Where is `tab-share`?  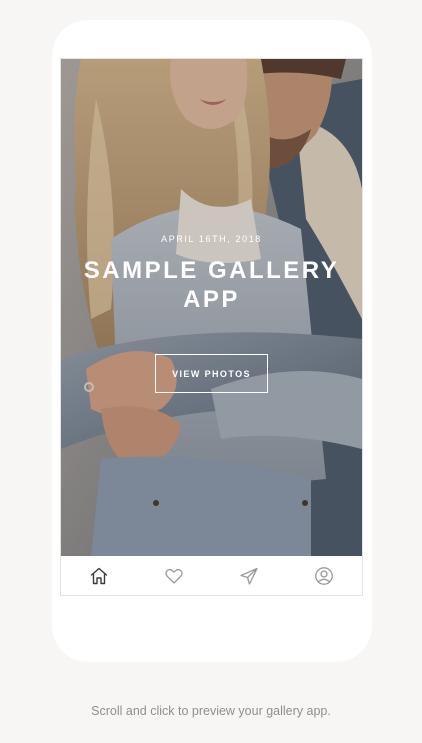 tab-share is located at coordinates (249, 575).